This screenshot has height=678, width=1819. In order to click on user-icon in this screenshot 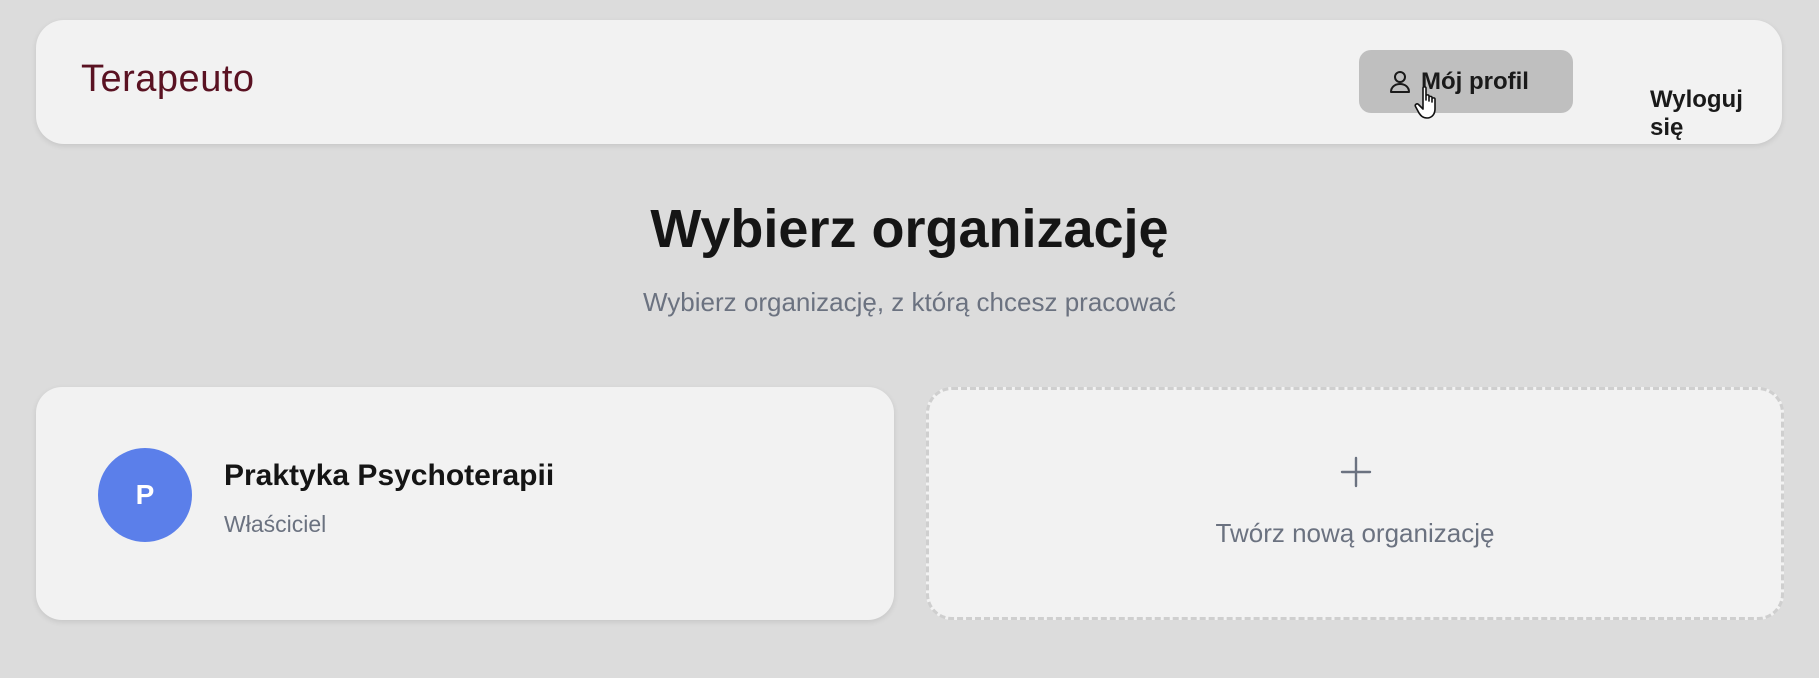, I will do `click(1400, 82)`.